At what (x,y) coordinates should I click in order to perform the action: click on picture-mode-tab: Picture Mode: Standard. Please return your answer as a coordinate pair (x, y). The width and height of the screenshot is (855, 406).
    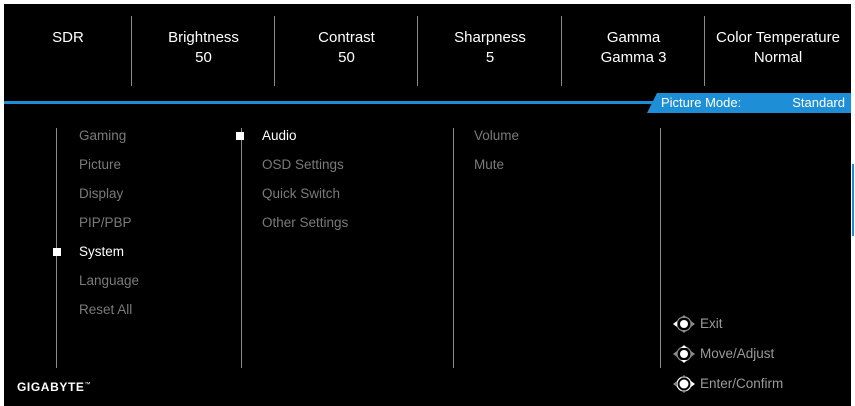
    Looking at the image, I should click on (749, 103).